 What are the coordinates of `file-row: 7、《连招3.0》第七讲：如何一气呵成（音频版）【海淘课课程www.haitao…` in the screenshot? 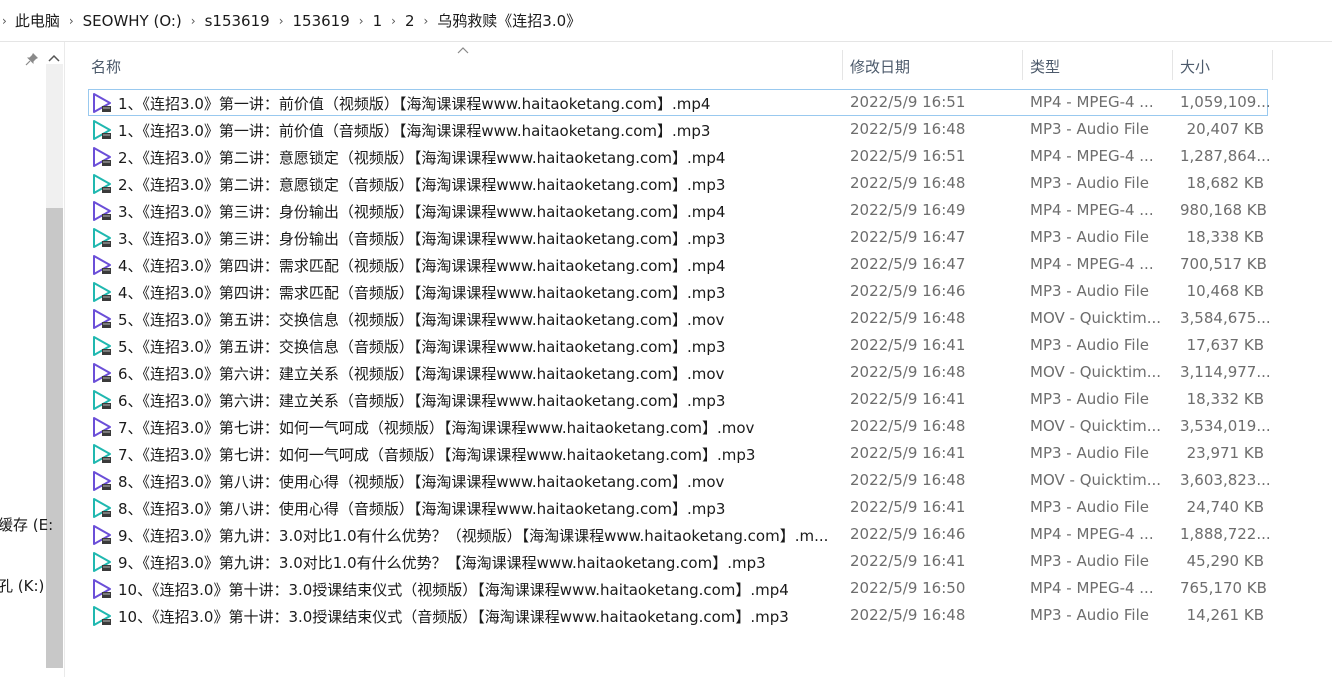 It's located at (678, 453).